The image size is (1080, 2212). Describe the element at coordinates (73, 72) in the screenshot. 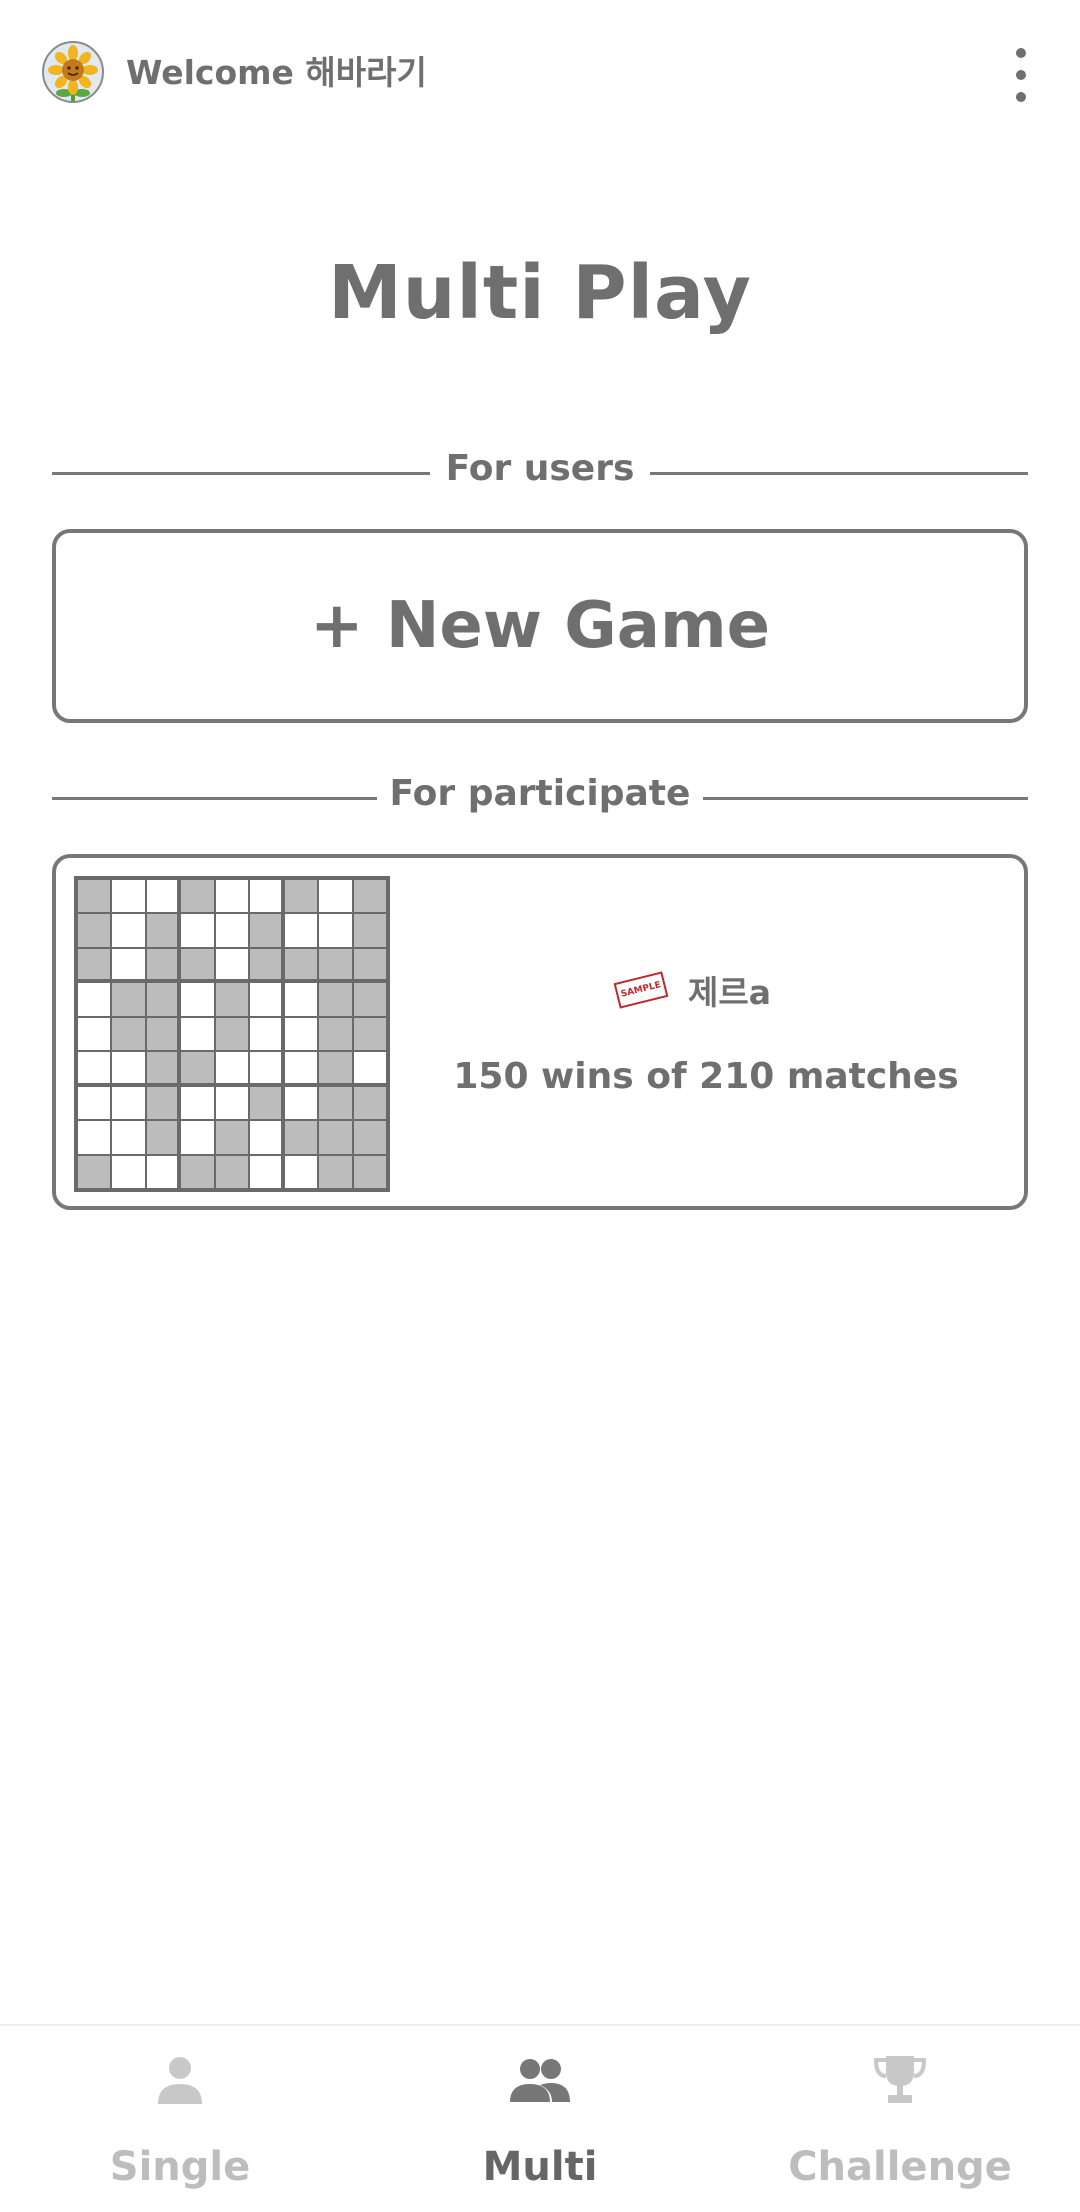

I see `sunflower-avatar-icon` at that location.